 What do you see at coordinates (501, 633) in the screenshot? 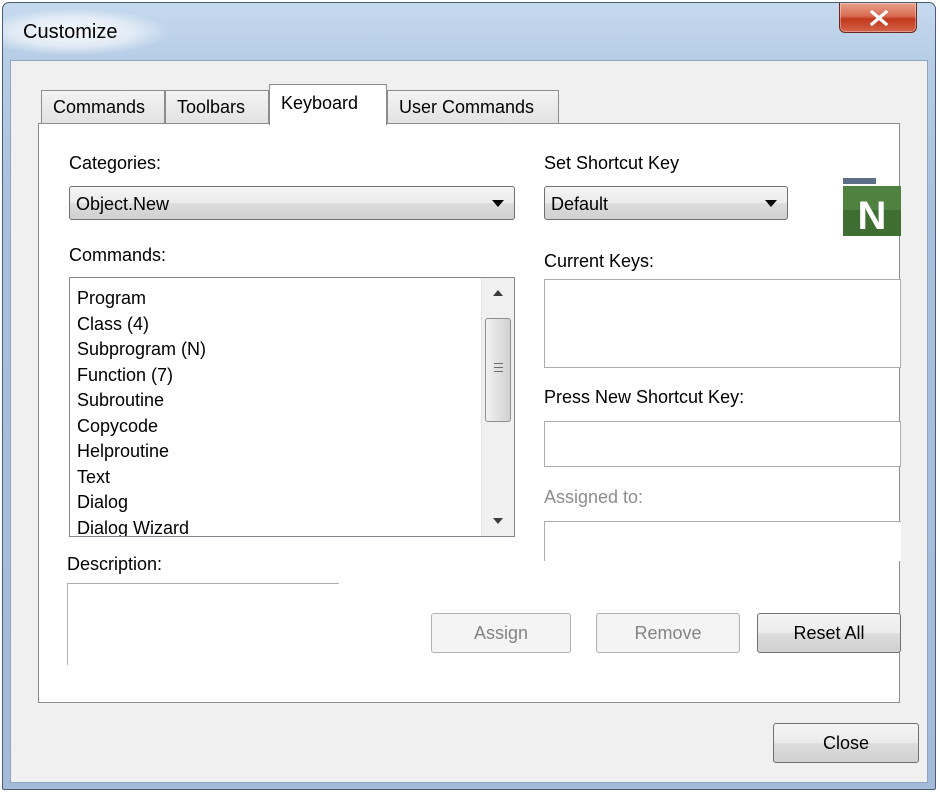
I see `assign-button: Assign` at bounding box center [501, 633].